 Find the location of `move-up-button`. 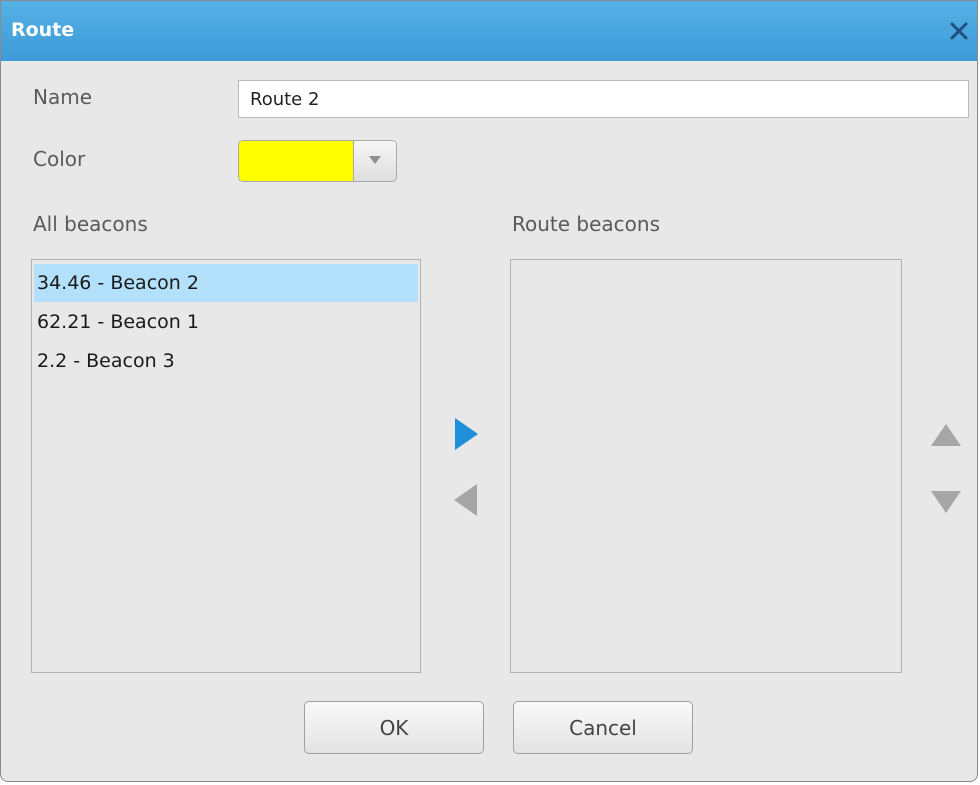

move-up-button is located at coordinates (946, 436).